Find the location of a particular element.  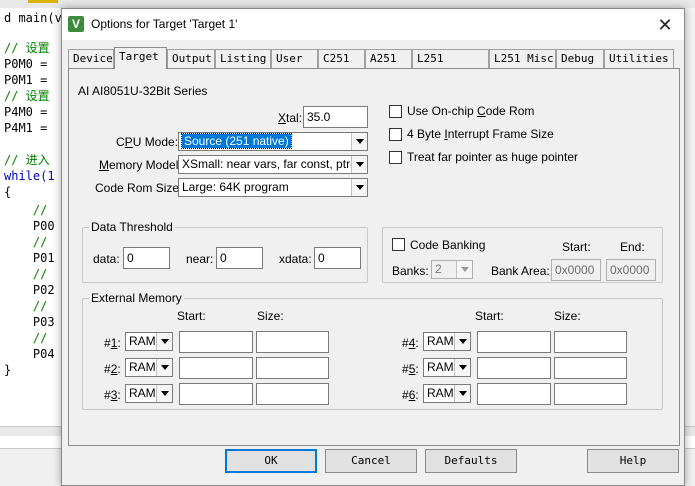

ext-mem-row-2-type: RAM is located at coordinates (149, 367).